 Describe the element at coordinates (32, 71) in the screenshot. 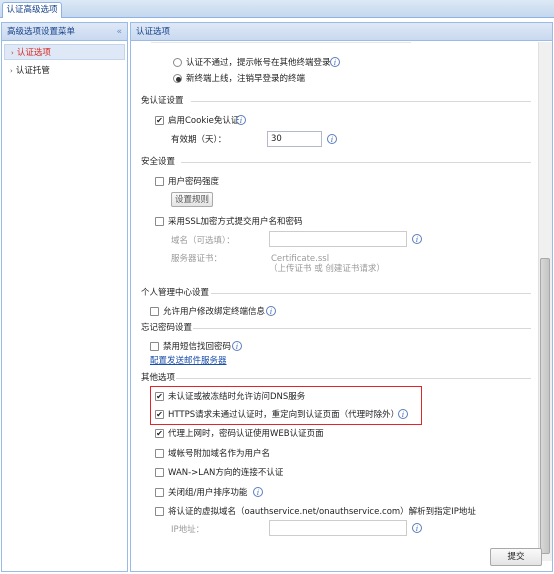

I see `nav-item-label: 认证托管` at that location.